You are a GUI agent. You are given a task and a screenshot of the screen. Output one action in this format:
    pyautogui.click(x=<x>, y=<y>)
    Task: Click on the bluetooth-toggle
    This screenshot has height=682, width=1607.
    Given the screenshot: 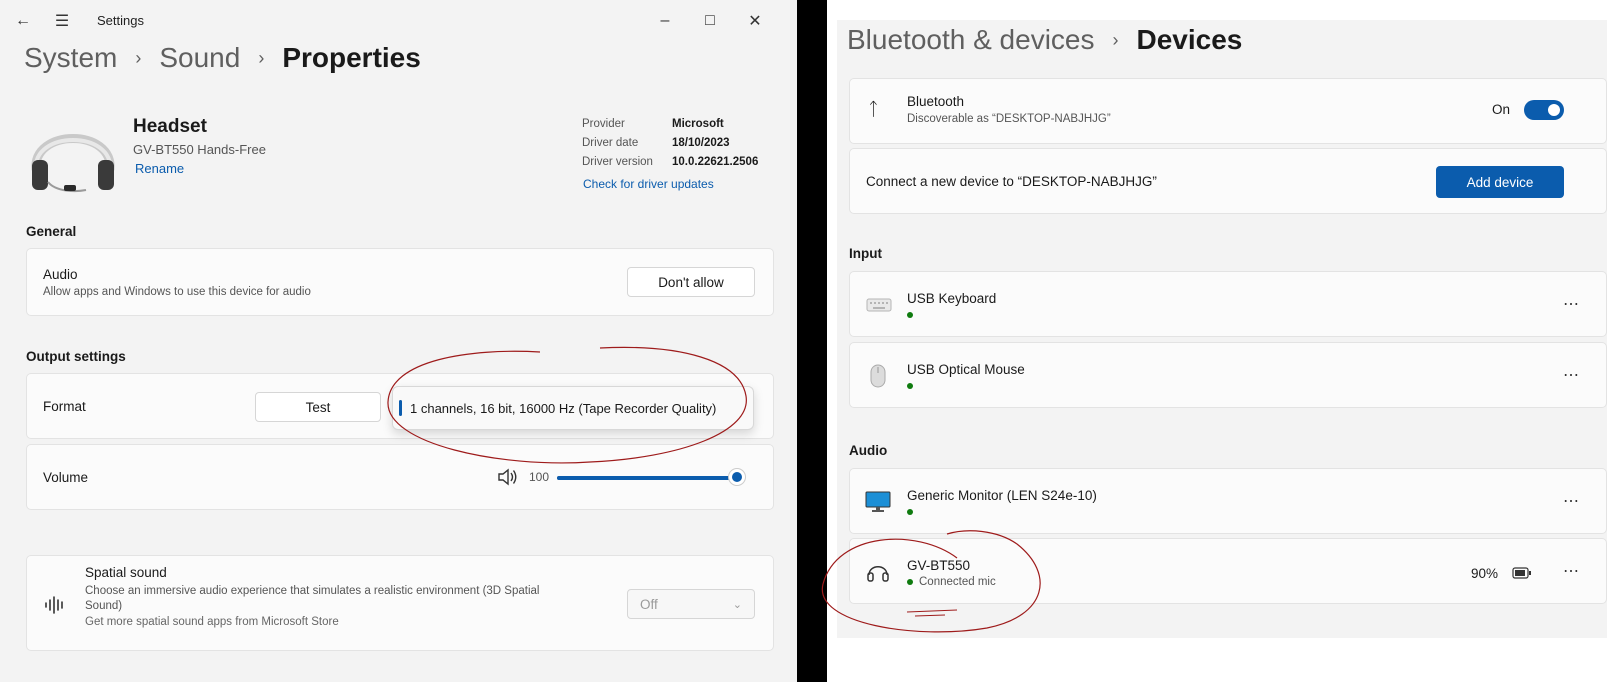 What is the action you would take?
    pyautogui.click(x=1544, y=110)
    